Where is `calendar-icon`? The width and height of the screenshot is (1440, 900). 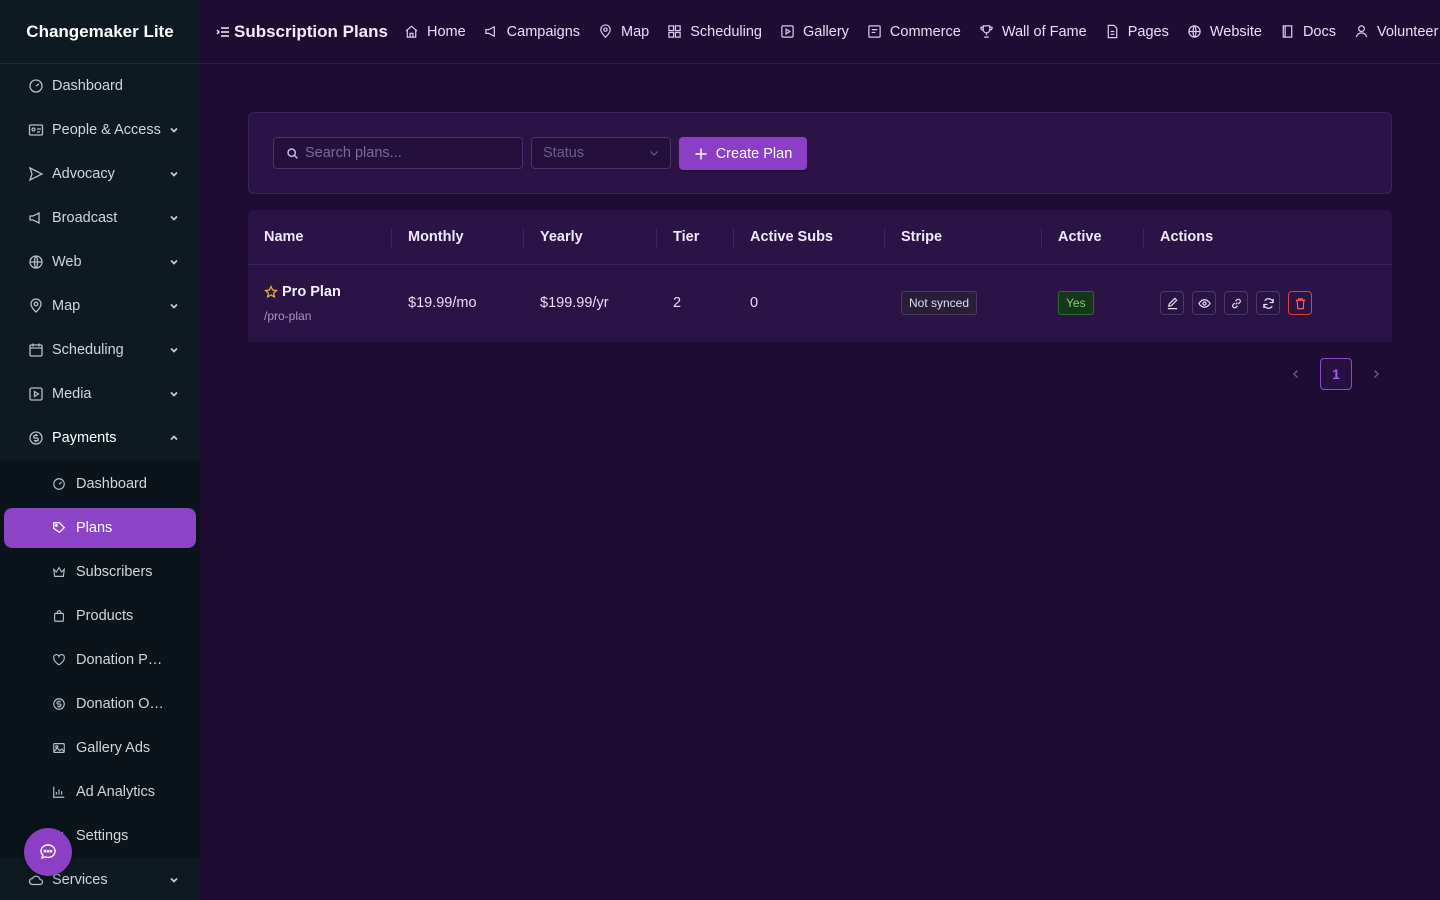 calendar-icon is located at coordinates (36, 350).